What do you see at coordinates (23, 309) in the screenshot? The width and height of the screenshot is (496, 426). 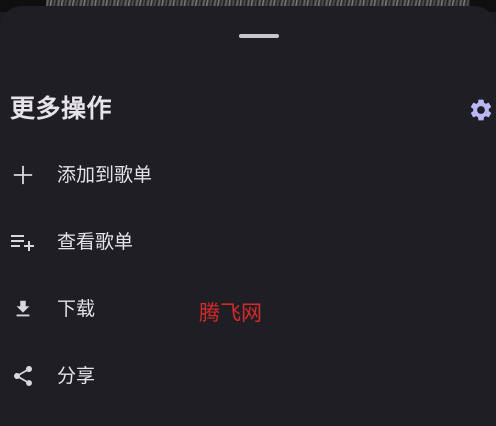 I see `download-icon` at bounding box center [23, 309].